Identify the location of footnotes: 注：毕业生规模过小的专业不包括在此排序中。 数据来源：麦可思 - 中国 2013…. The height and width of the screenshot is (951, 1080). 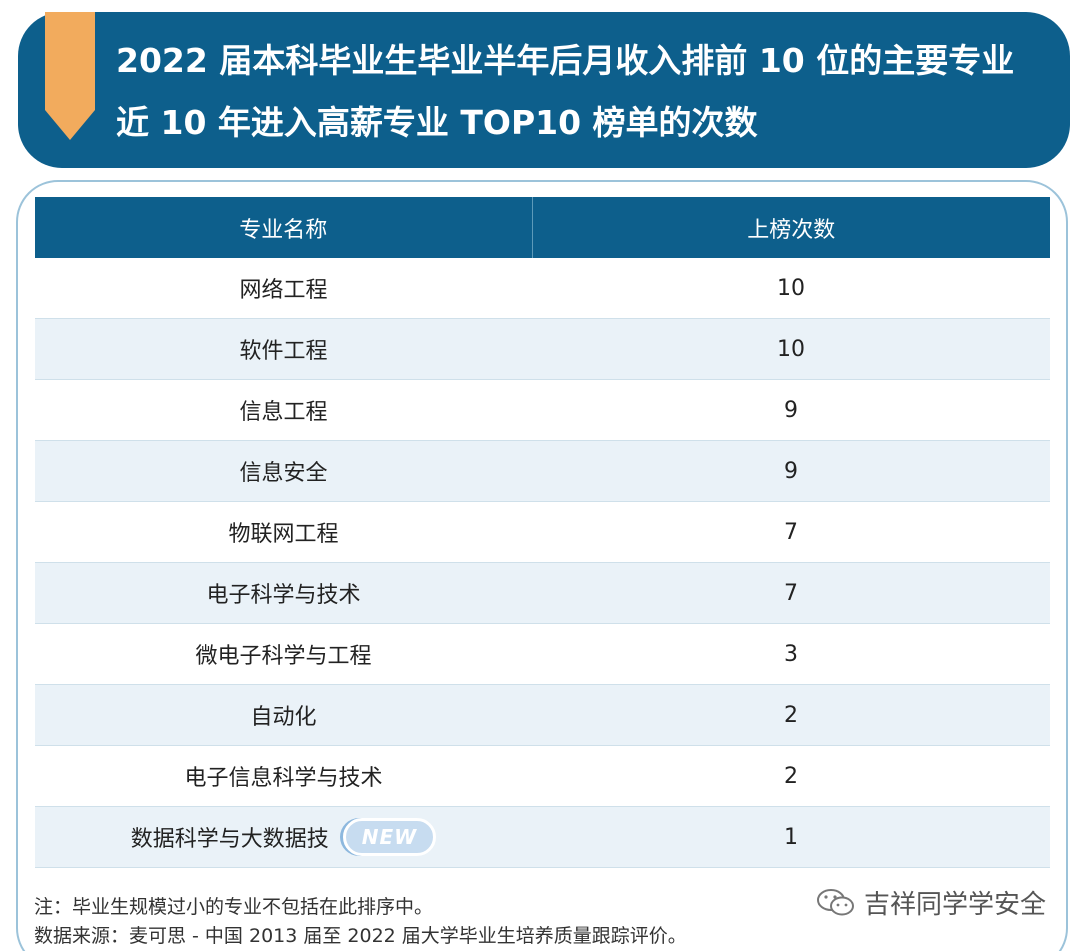
(360, 922).